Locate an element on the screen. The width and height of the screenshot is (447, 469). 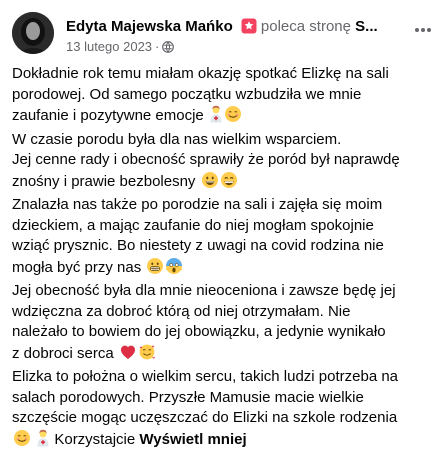
post-meta: 13 lutego 2023 · is located at coordinates (120, 48).